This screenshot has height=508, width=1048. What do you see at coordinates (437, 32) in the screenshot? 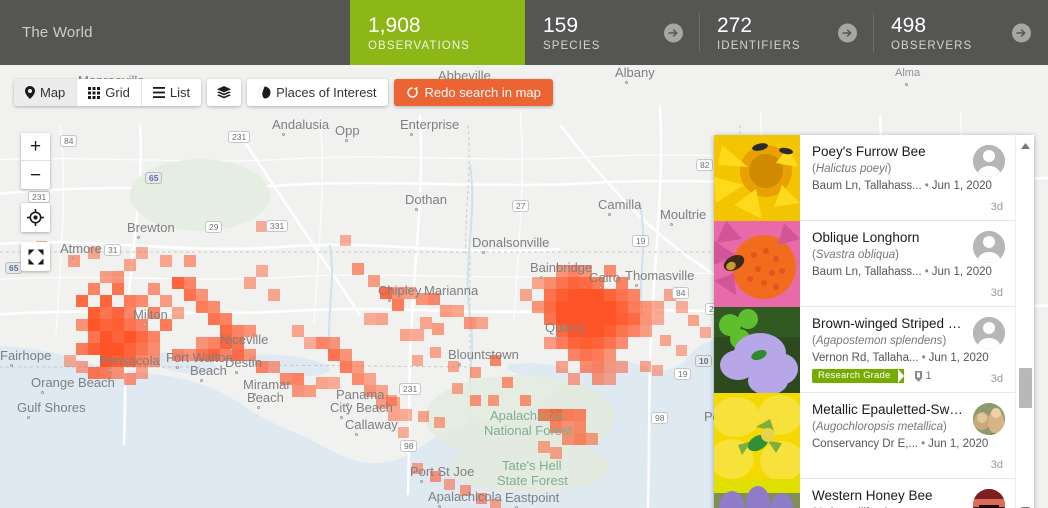
I see `stat-observations: 1,908 OBSERVATIONS` at bounding box center [437, 32].